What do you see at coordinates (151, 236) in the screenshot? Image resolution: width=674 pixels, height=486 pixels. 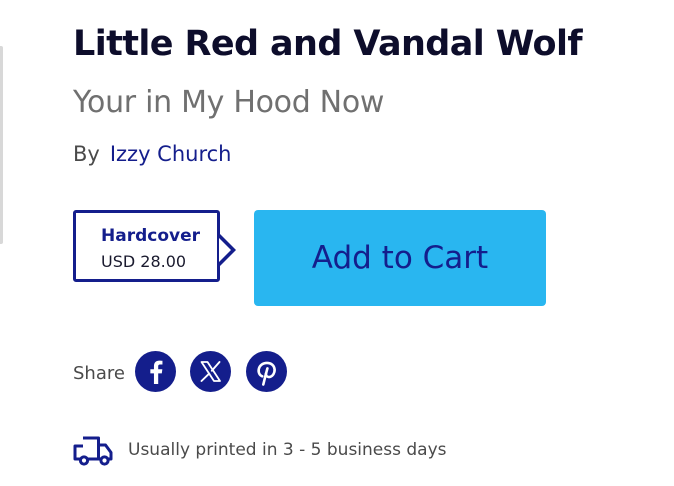 I see `format-name: Hardcover` at bounding box center [151, 236].